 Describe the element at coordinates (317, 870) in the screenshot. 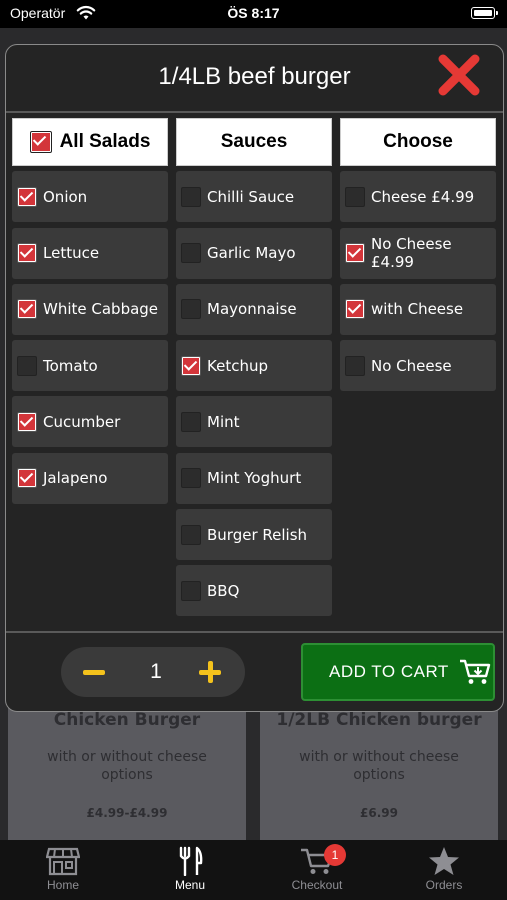

I see `tab-checkout: Checkout 1` at that location.